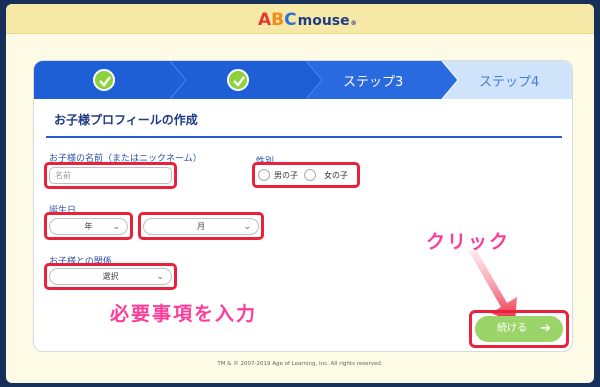 This screenshot has width=600, height=387. I want to click on logo-letter-b: B, so click(278, 20).